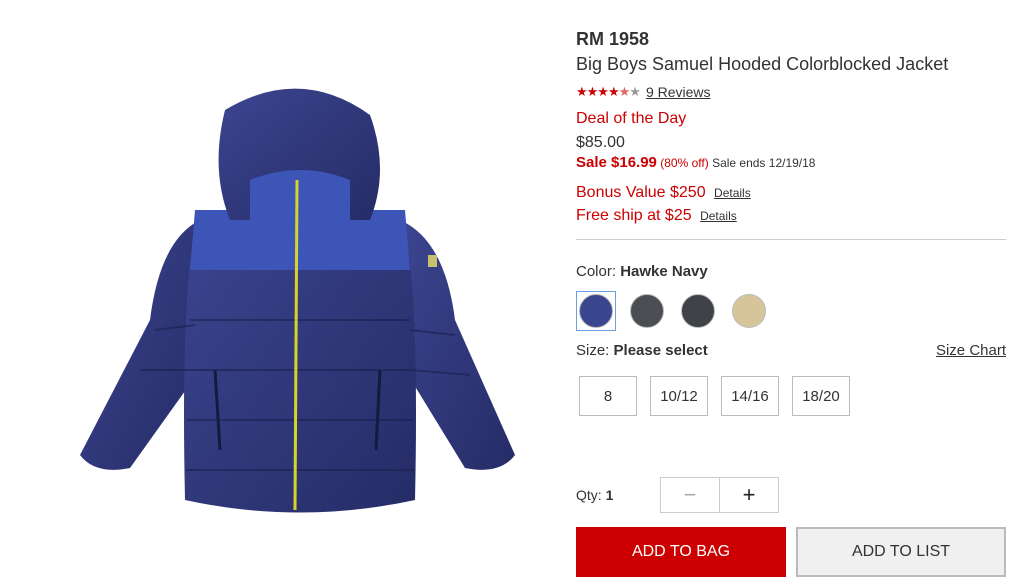 This screenshot has width=1011, height=584. Describe the element at coordinates (791, 239) in the screenshot. I see `divider` at that location.